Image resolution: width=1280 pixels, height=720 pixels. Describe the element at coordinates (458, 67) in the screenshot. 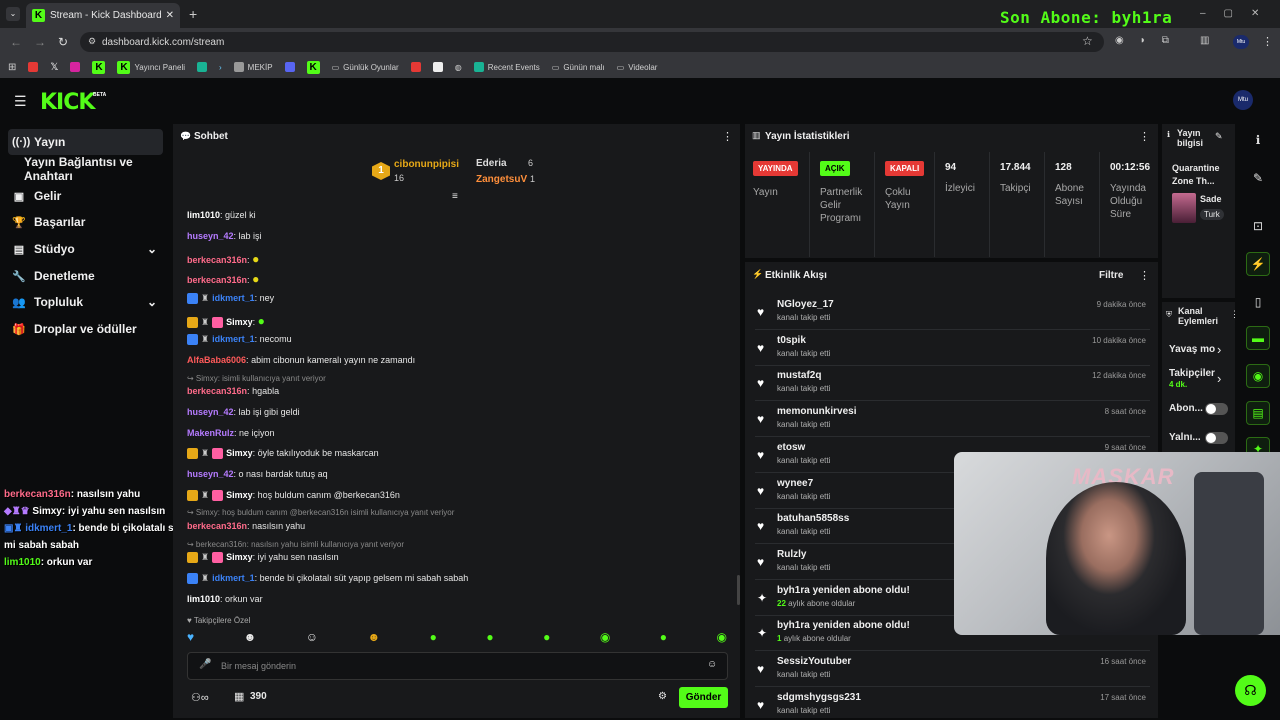

I see `globe-icon: ◍` at that location.